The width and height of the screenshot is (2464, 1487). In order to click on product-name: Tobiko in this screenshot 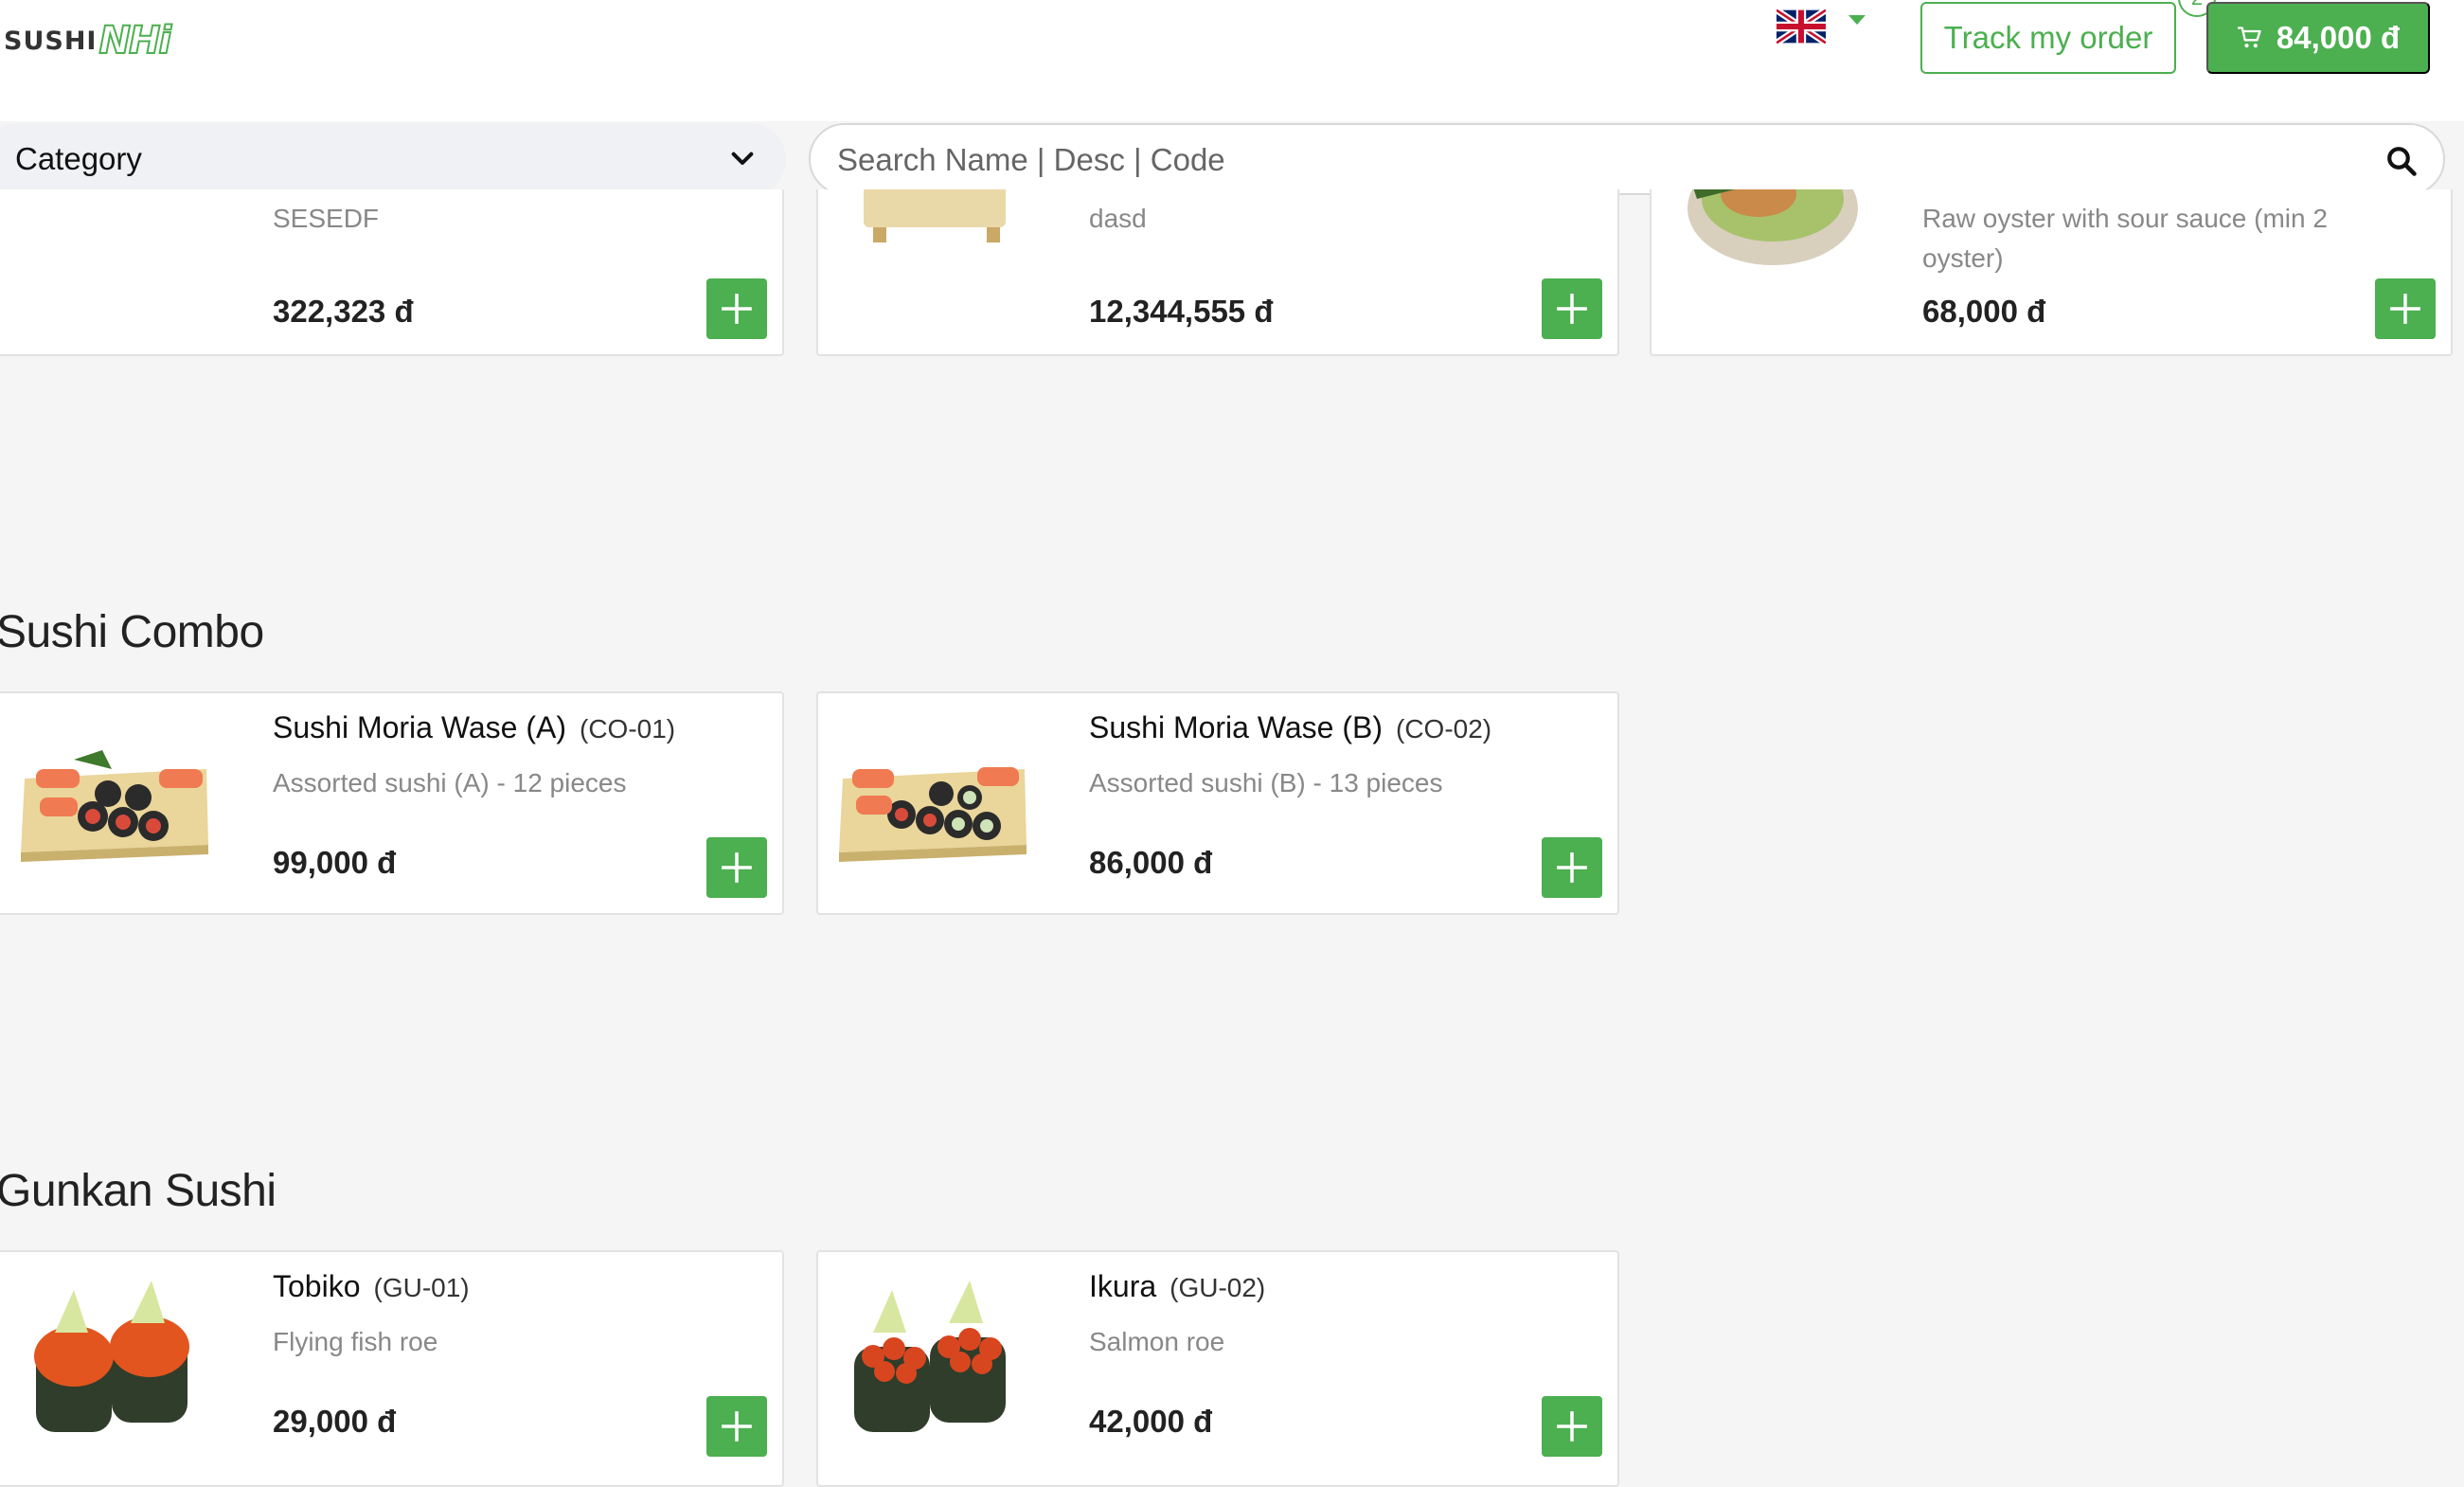, I will do `click(317, 1286)`.